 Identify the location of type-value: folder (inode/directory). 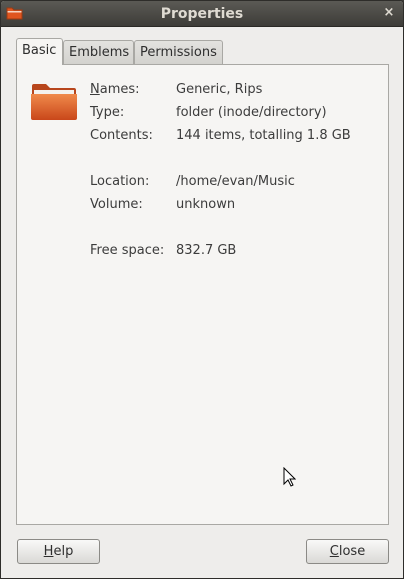
(251, 112).